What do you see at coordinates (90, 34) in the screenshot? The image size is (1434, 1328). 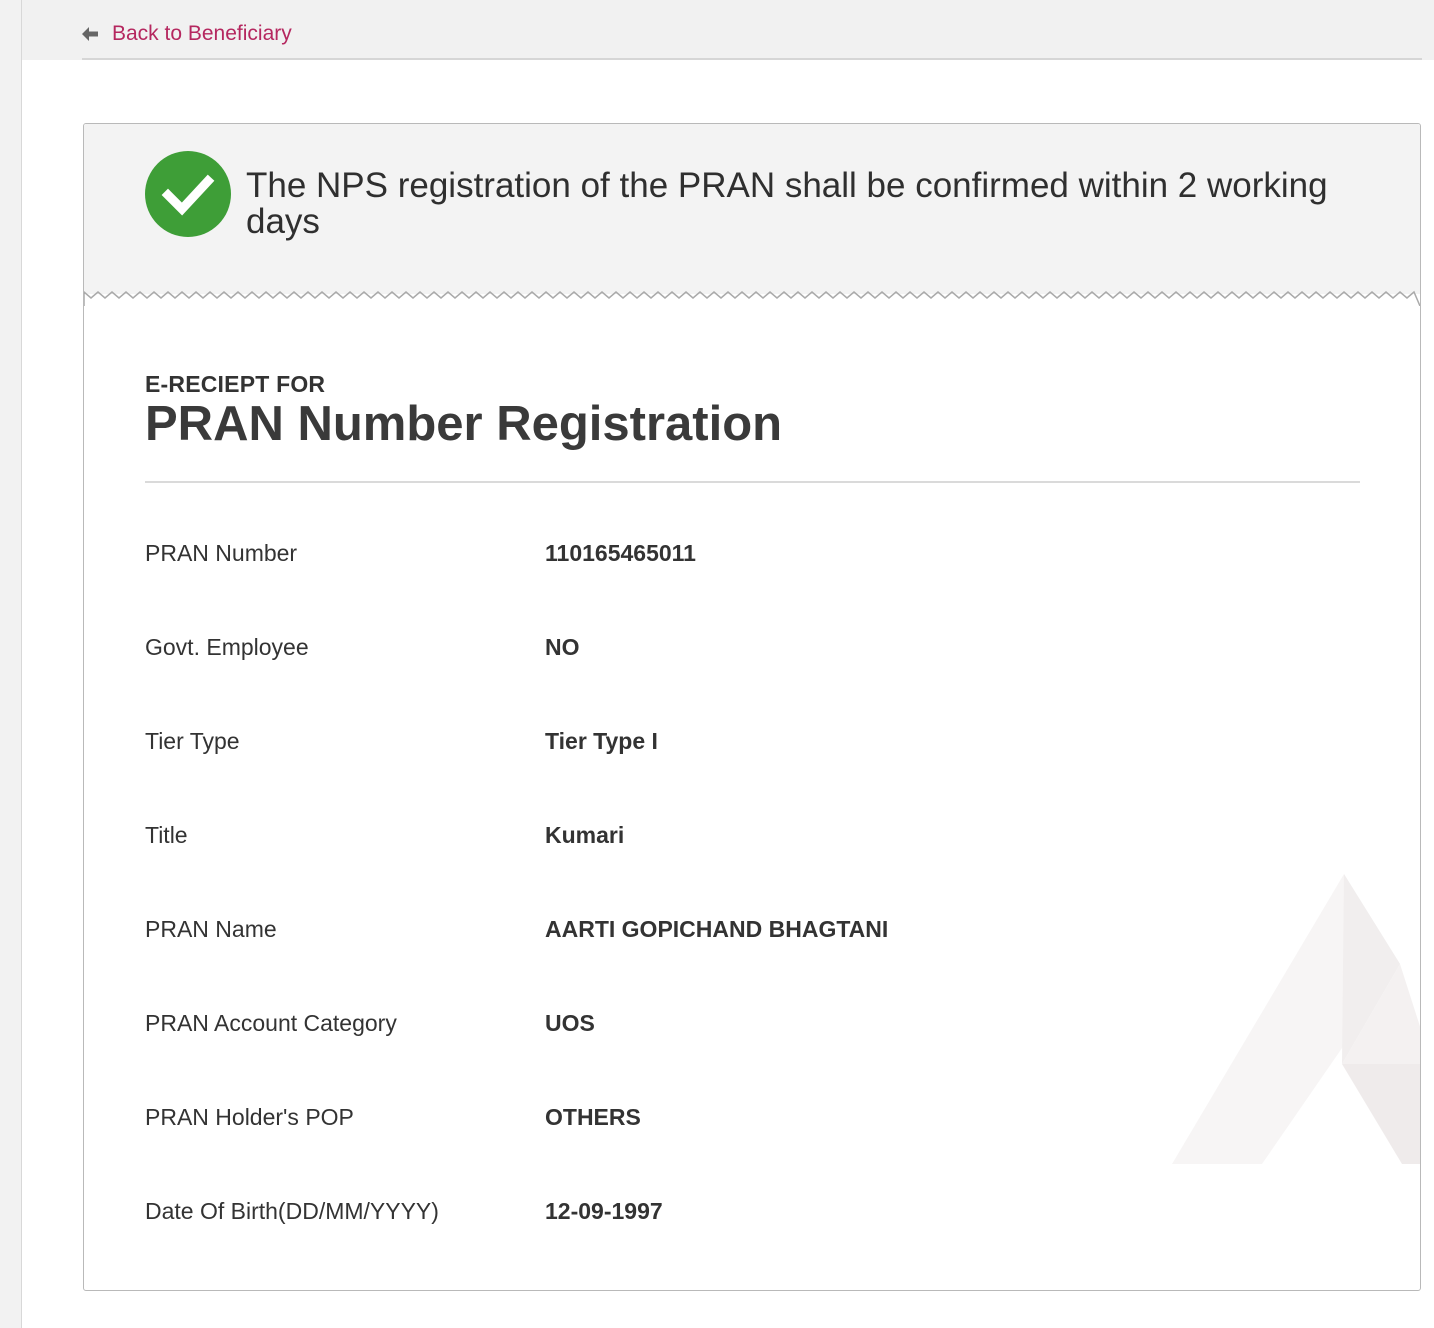 I see `arrow-left-icon` at bounding box center [90, 34].